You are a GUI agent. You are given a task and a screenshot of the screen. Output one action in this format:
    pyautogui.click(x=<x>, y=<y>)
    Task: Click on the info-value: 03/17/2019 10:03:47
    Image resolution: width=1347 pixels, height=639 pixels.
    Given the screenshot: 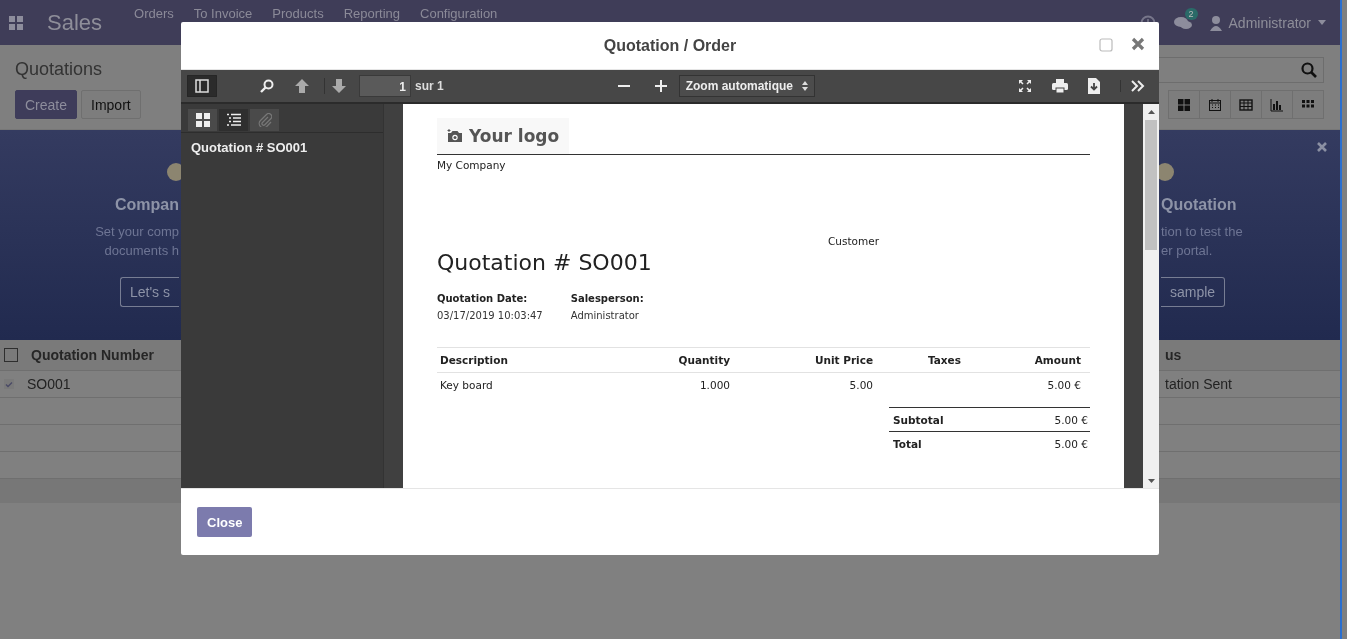 What is the action you would take?
    pyautogui.click(x=490, y=315)
    